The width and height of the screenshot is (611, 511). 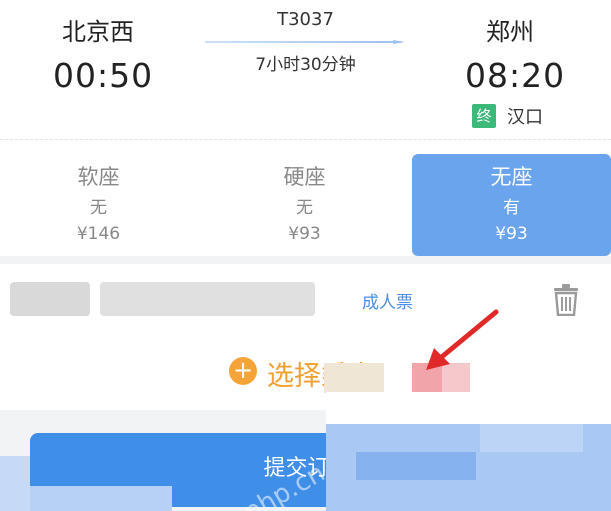 I want to click on seat-option-soft: 软座 无 ¥146, so click(x=98, y=205).